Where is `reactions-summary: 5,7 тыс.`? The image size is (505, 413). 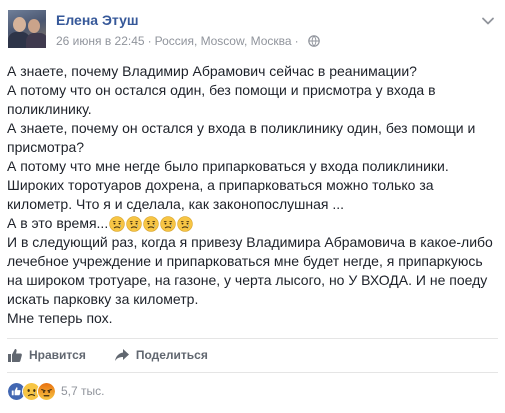 reactions-summary: 5,7 тыс. is located at coordinates (55, 391).